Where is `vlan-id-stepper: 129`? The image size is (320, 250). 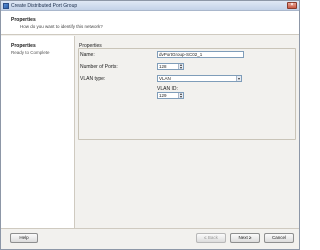 vlan-id-stepper: 129 is located at coordinates (170, 95).